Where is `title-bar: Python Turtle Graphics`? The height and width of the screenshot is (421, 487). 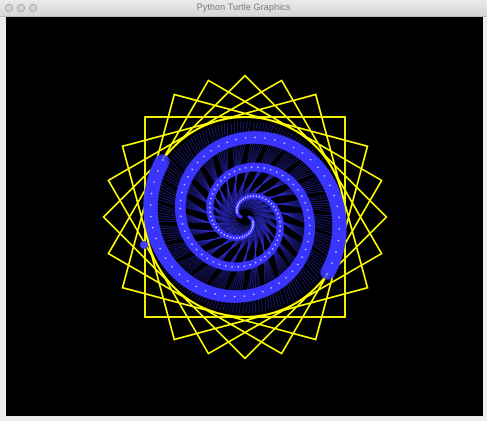
title-bar: Python Turtle Graphics is located at coordinates (243, 8).